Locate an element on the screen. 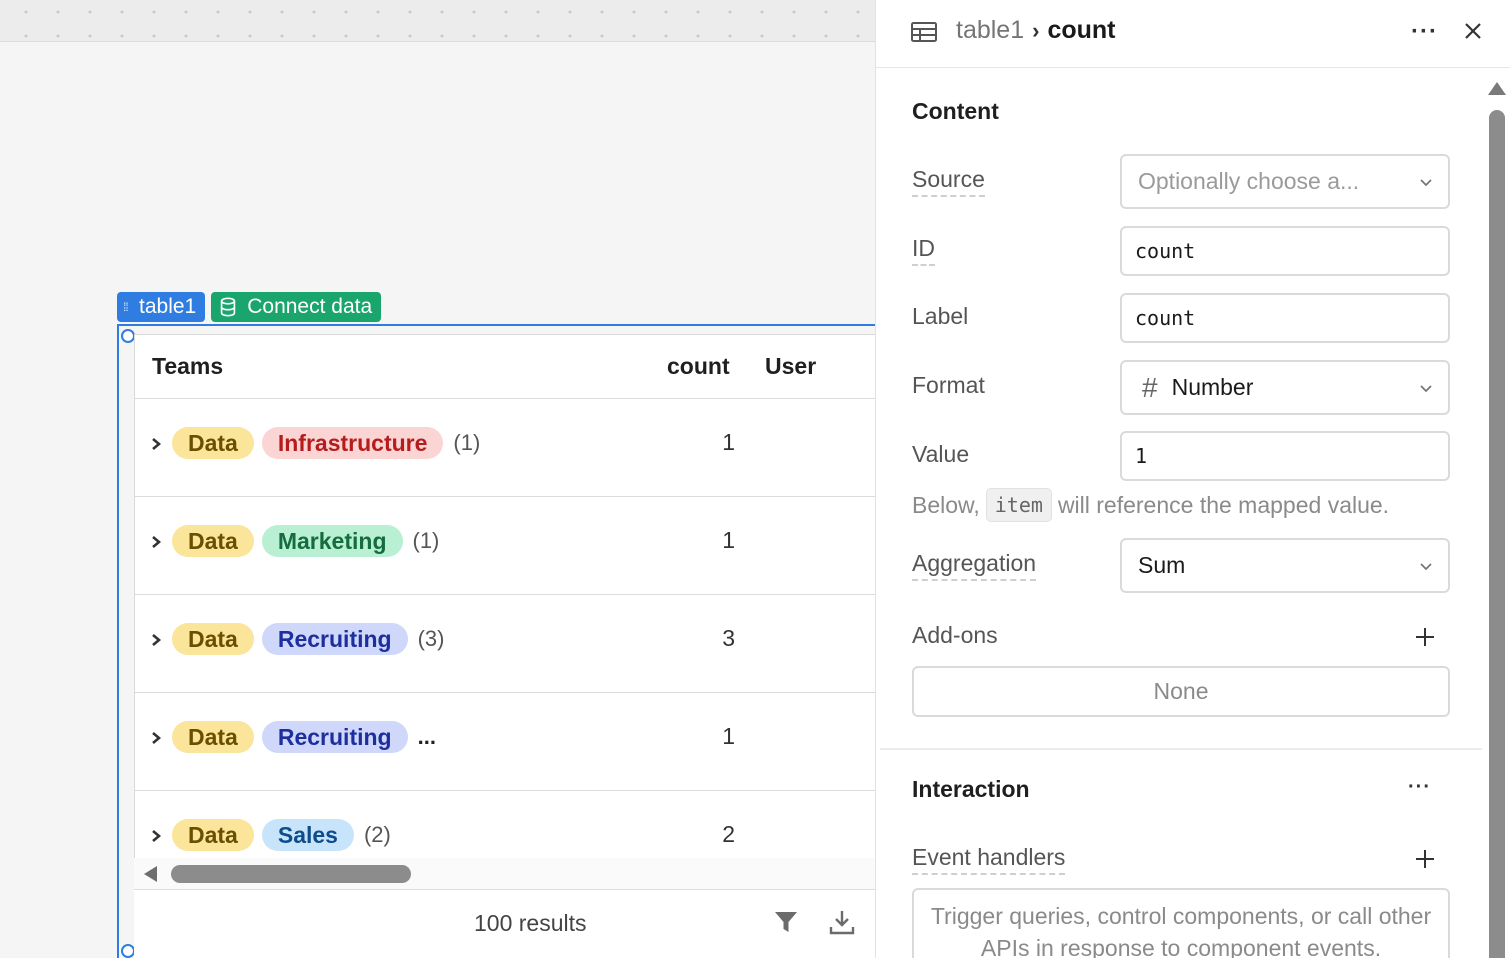 Image resolution: width=1510 pixels, height=958 pixels. chevron-right-icon: › is located at coordinates (1036, 30).